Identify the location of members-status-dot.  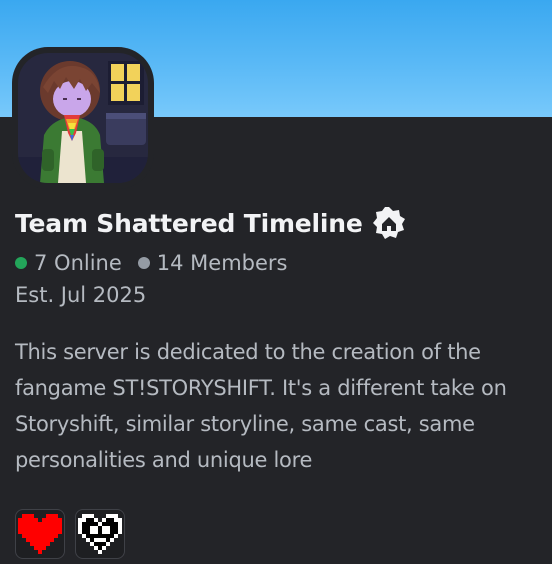
(143, 263).